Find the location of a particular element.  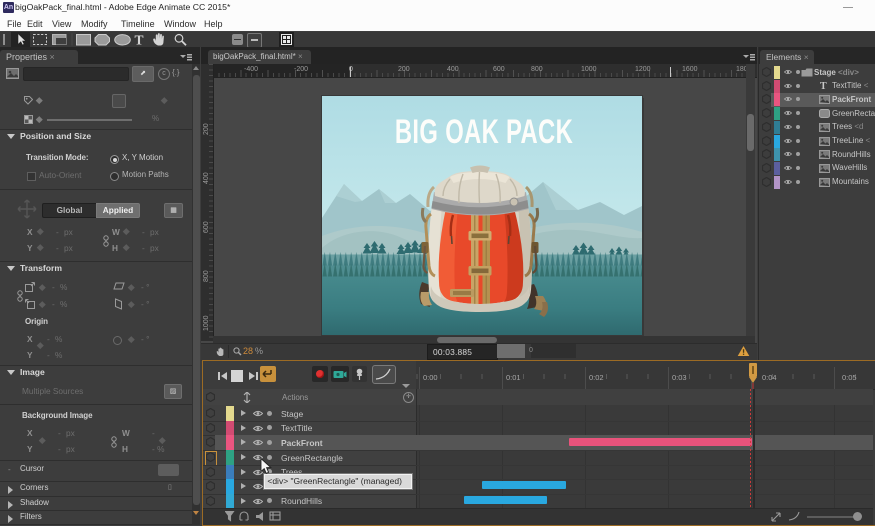

svg-text: T is located at coordinates (139, 40).